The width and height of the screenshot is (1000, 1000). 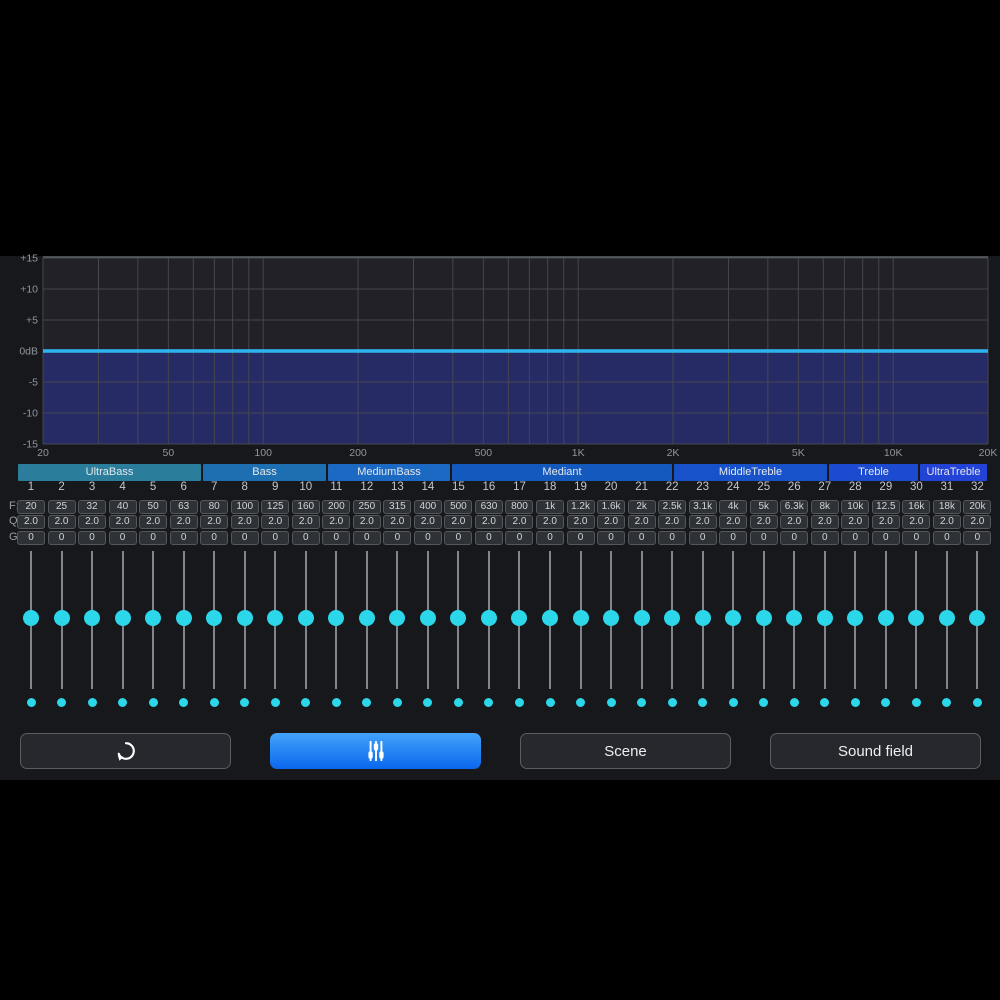 What do you see at coordinates (750, 472) in the screenshot?
I see `band-group-middletreble: MiddleTreble` at bounding box center [750, 472].